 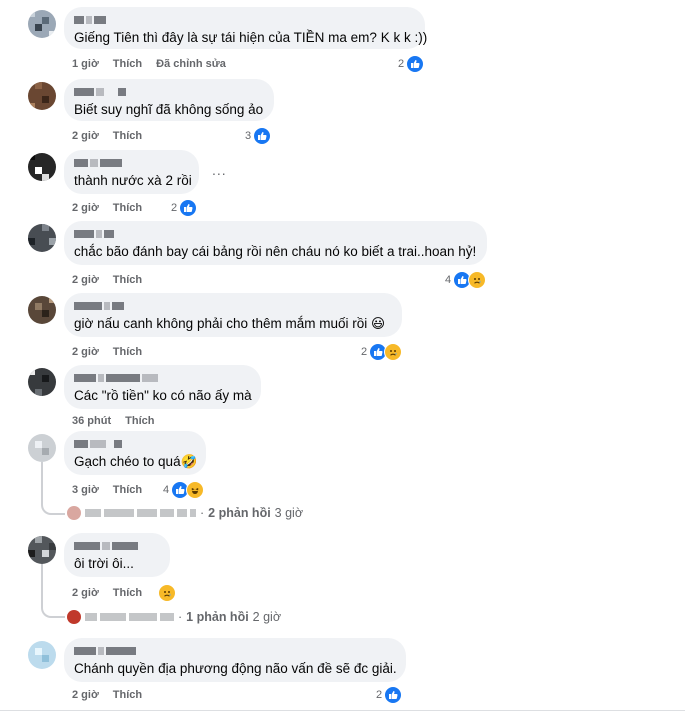 I want to click on comment-meta: 36 phút Thích, so click(x=113, y=421).